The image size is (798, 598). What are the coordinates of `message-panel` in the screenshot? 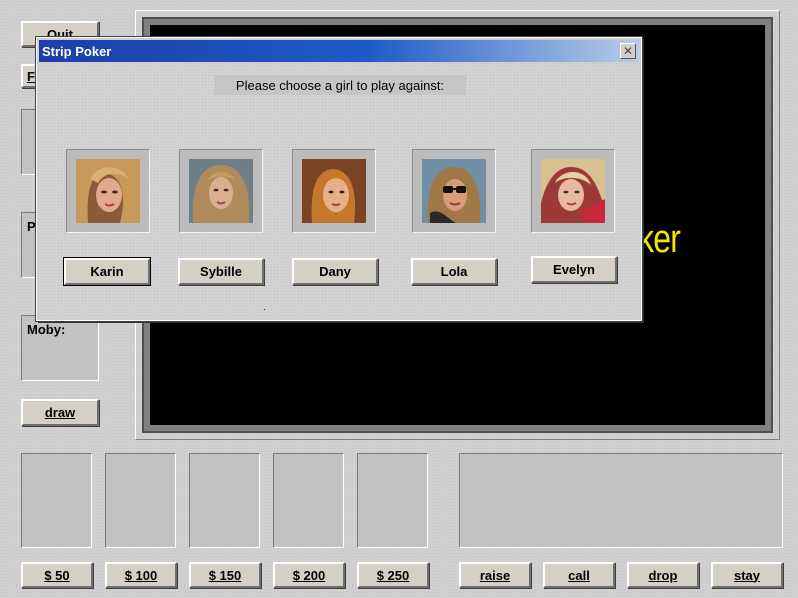 It's located at (621, 500).